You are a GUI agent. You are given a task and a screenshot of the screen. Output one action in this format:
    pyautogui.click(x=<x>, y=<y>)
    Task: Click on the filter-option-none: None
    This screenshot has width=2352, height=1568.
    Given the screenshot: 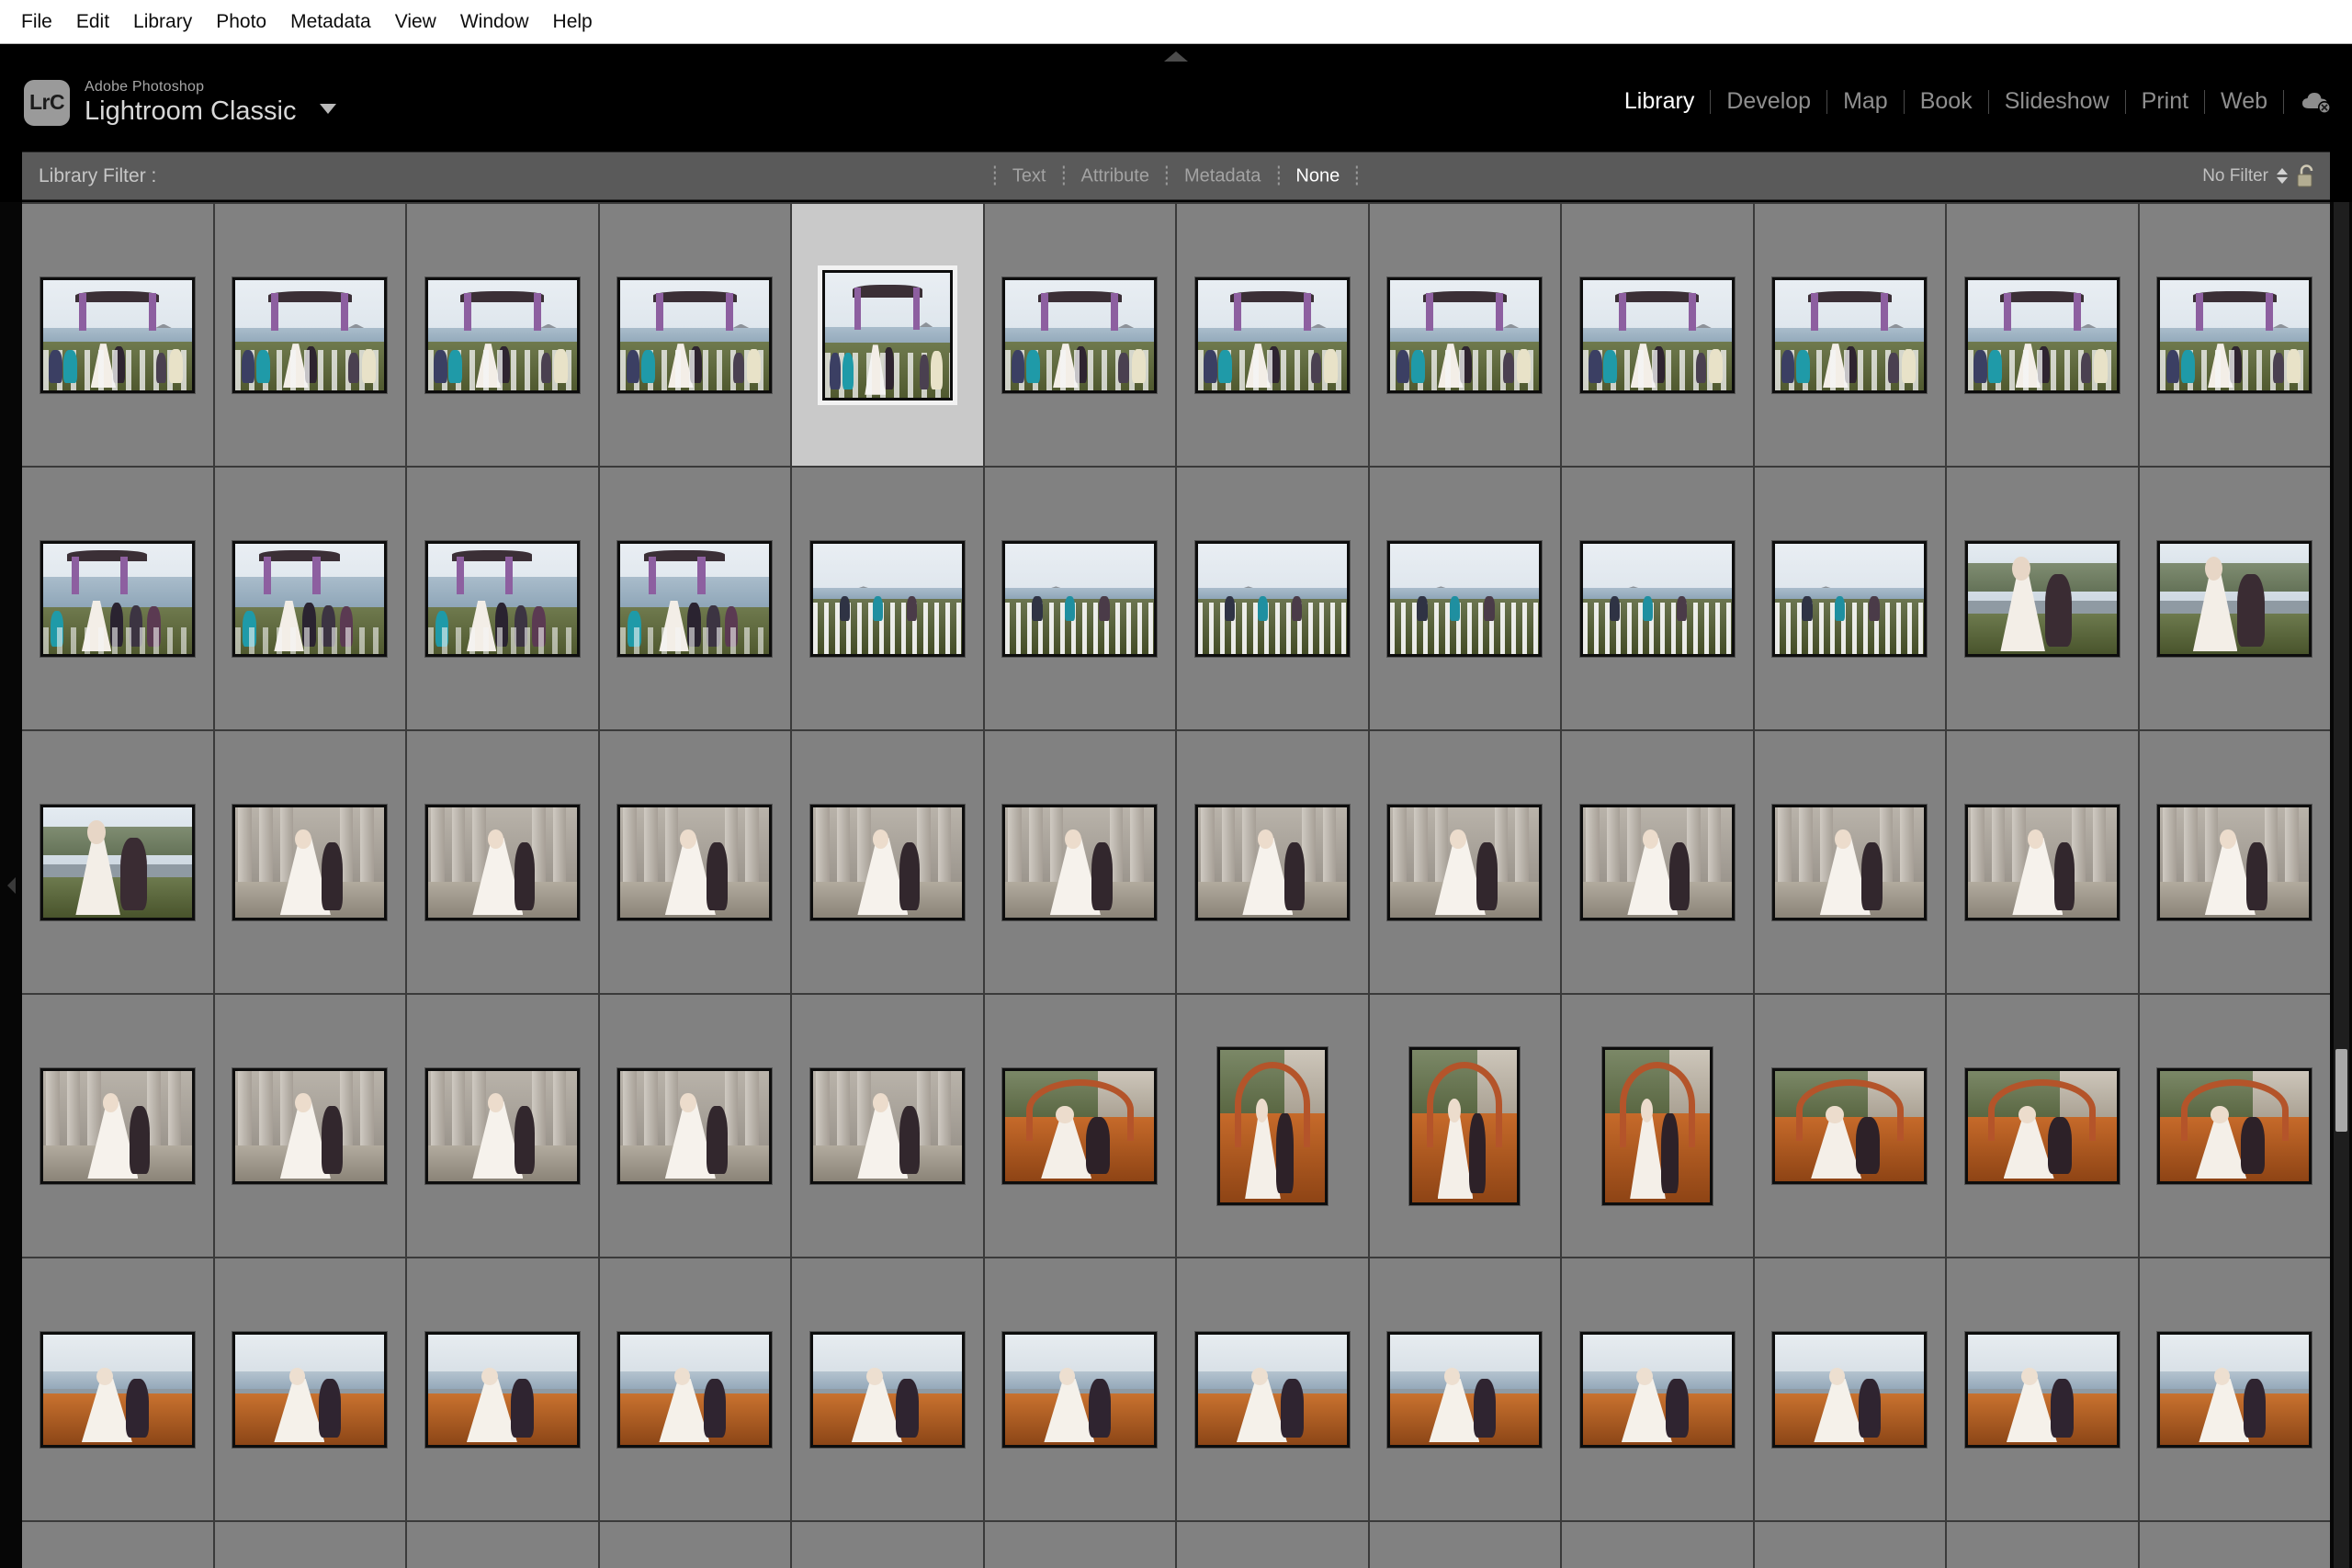 What is the action you would take?
    pyautogui.click(x=1318, y=175)
    